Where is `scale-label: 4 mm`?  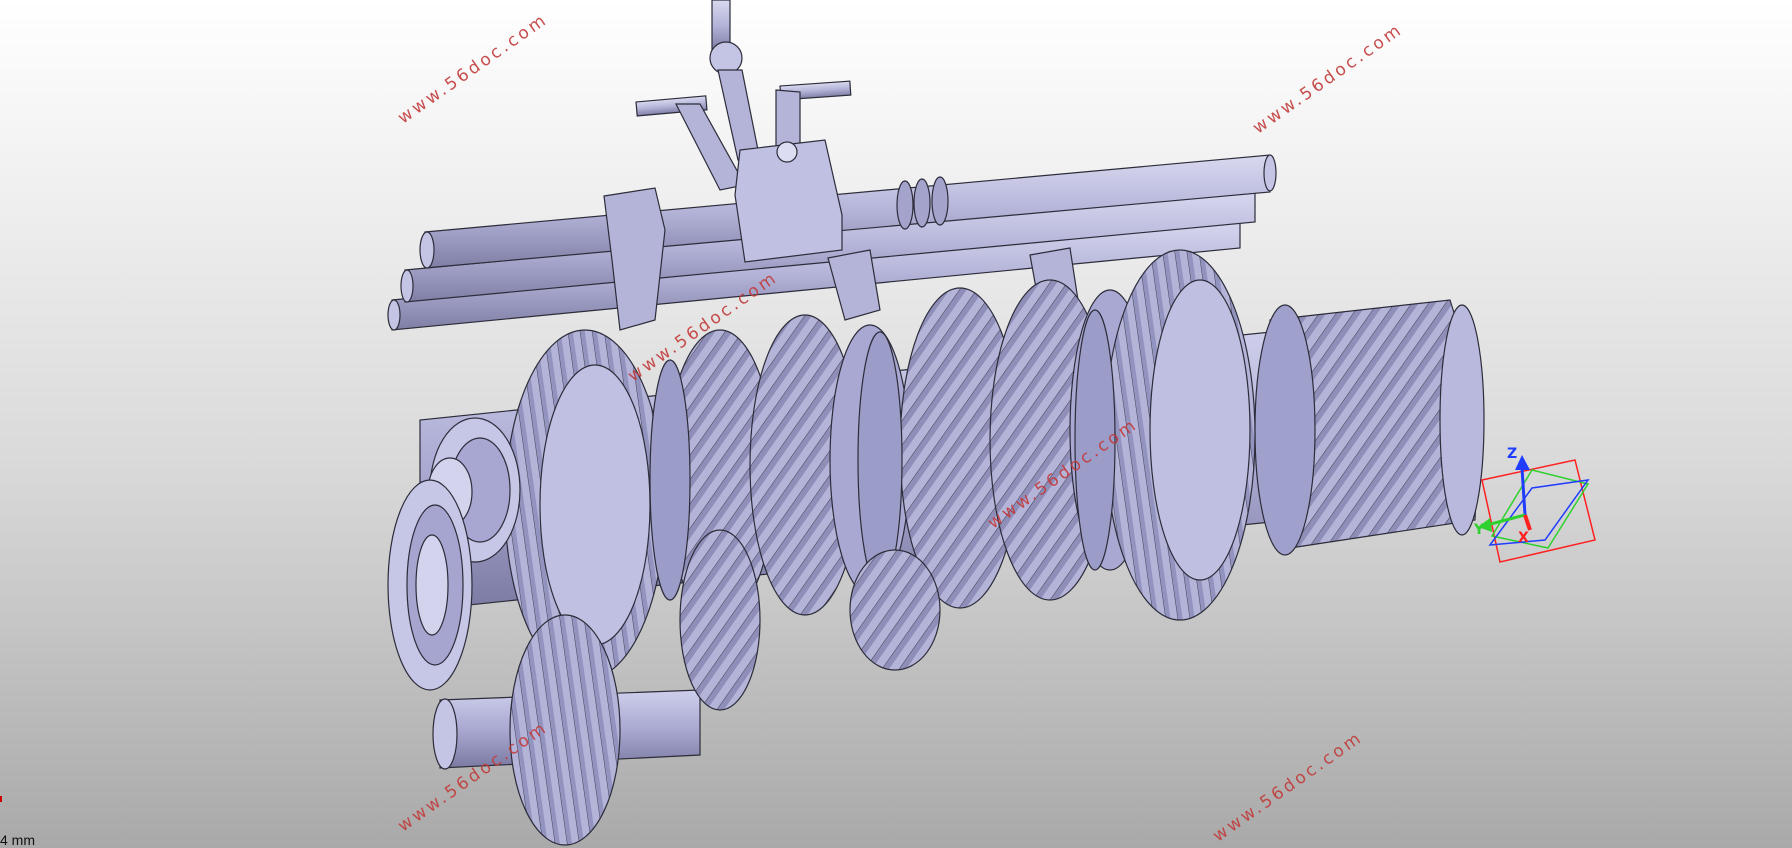 scale-label: 4 mm is located at coordinates (17, 840).